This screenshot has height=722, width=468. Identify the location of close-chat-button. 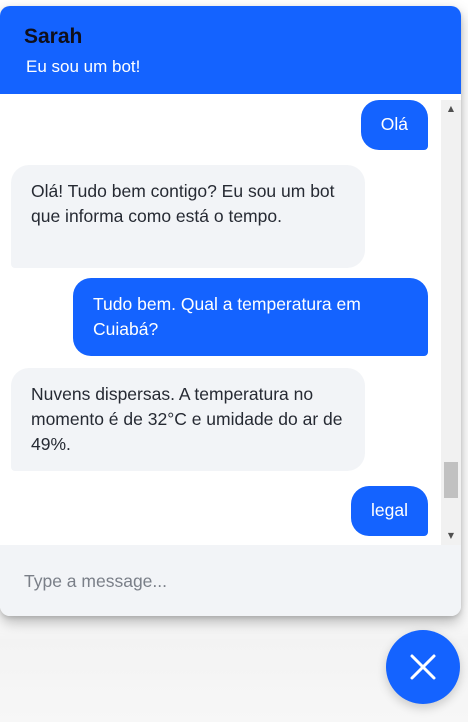
(423, 667).